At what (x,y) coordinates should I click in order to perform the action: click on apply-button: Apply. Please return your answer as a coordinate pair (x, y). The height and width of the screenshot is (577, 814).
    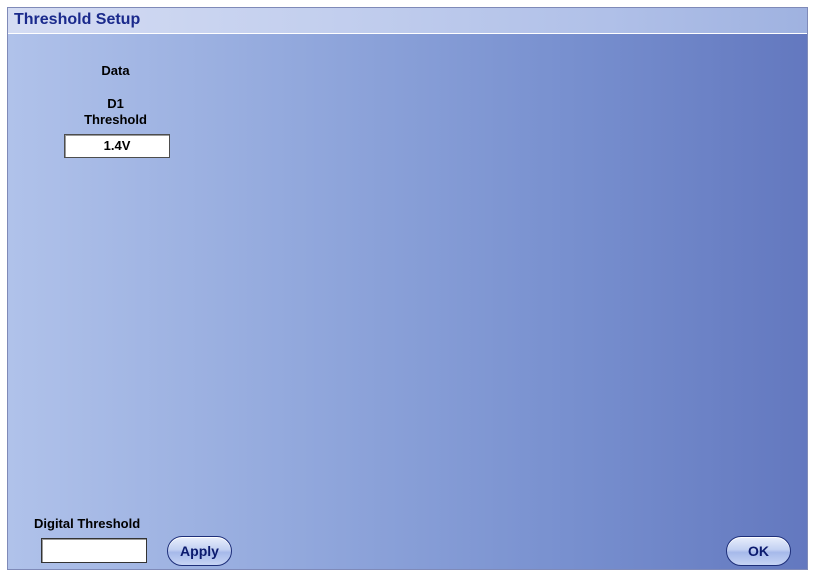
    Looking at the image, I should click on (199, 551).